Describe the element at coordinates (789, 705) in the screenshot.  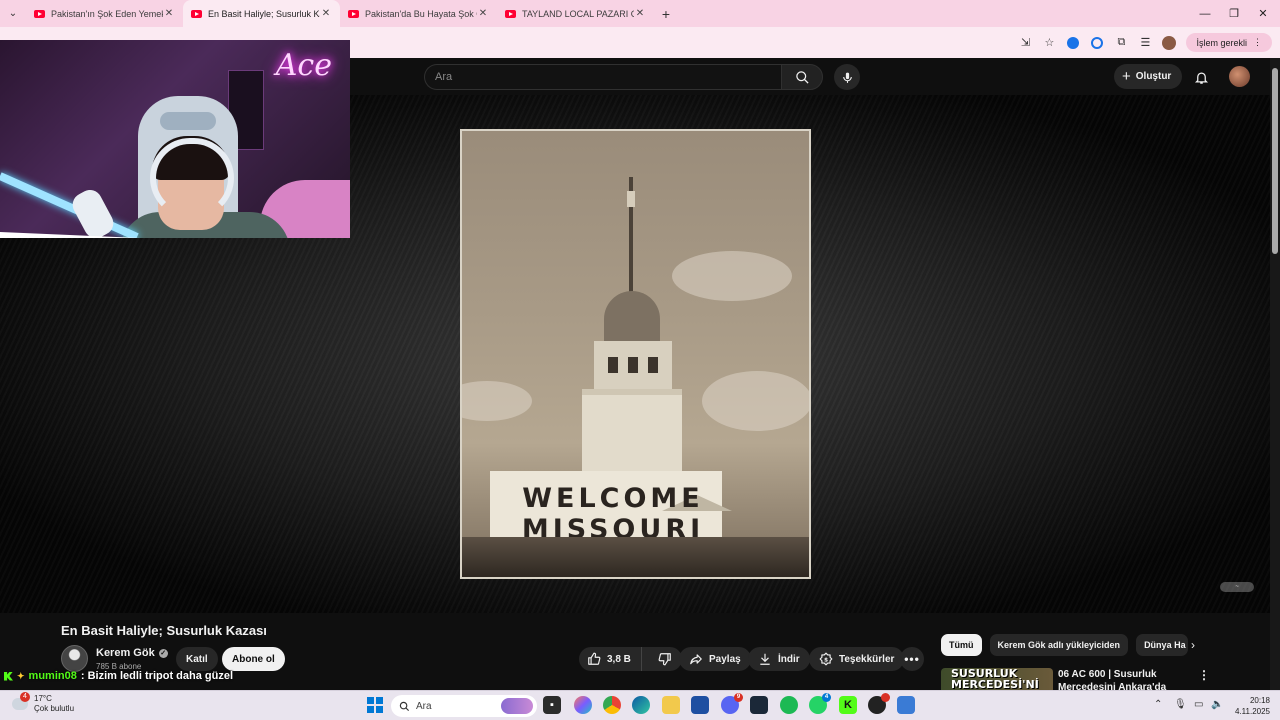
I see `spotify-icon` at that location.